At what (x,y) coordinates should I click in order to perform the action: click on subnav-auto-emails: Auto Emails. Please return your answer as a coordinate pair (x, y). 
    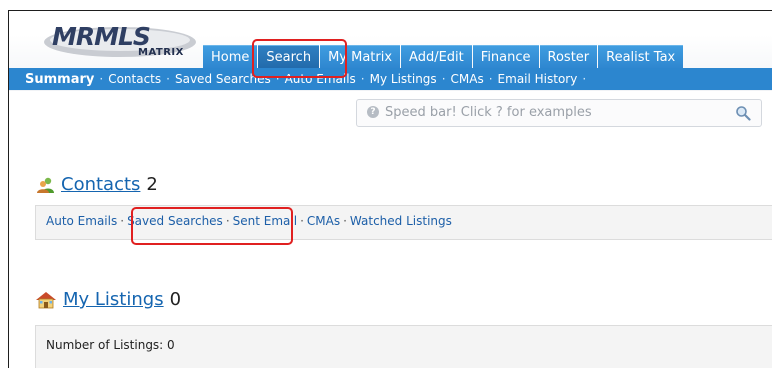
    Looking at the image, I should click on (320, 79).